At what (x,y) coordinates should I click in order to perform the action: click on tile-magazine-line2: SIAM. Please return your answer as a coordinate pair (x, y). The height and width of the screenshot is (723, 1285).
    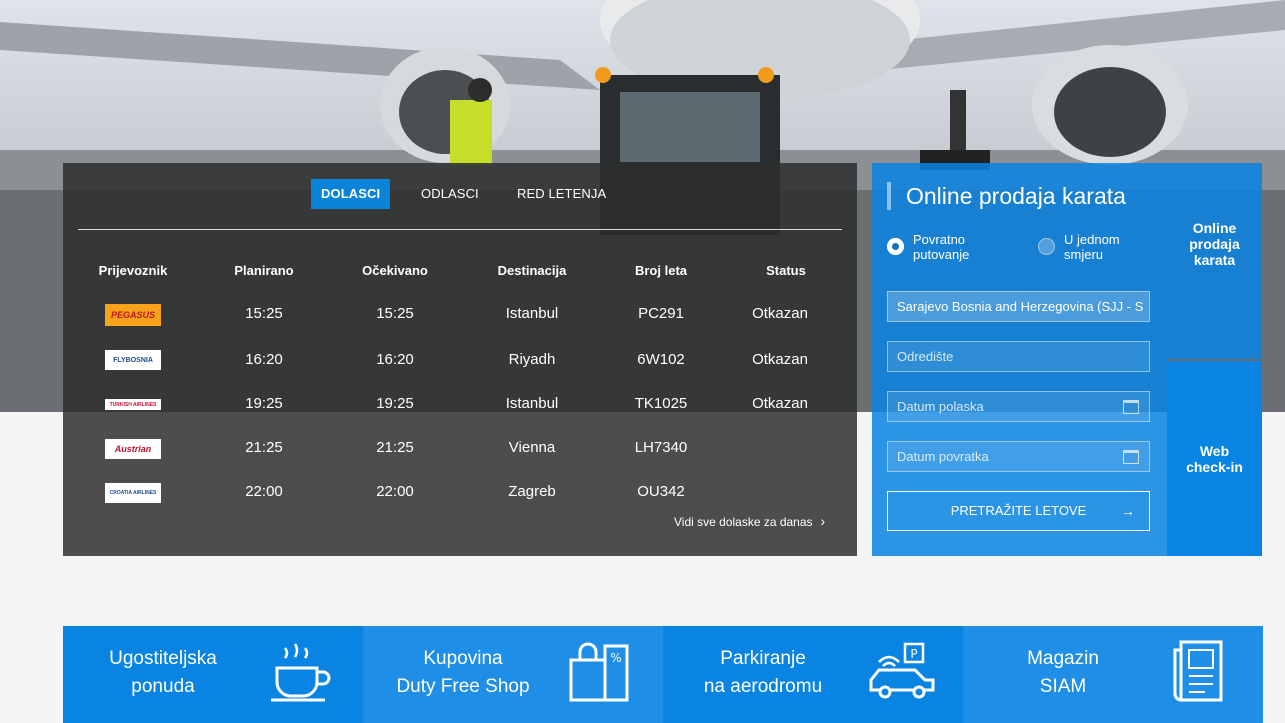
    Looking at the image, I should click on (1063, 686).